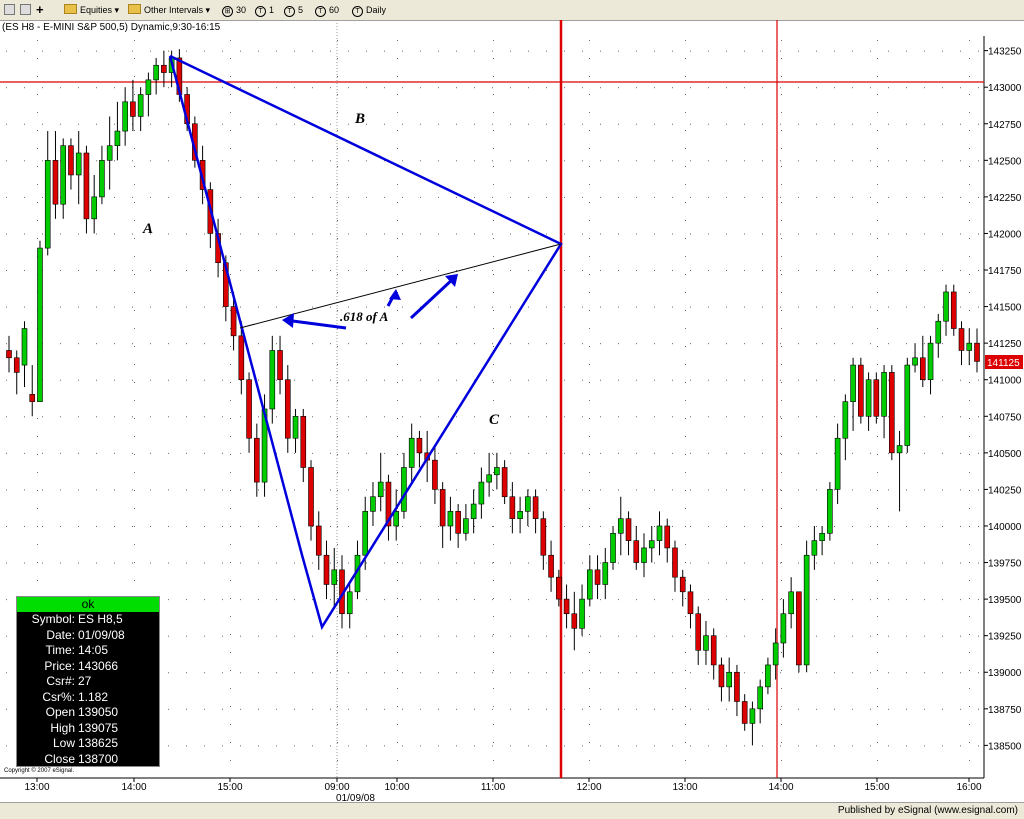 The image size is (1024, 819). Describe the element at coordinates (98, 727) in the screenshot. I see `data-row-value: 139075` at that location.